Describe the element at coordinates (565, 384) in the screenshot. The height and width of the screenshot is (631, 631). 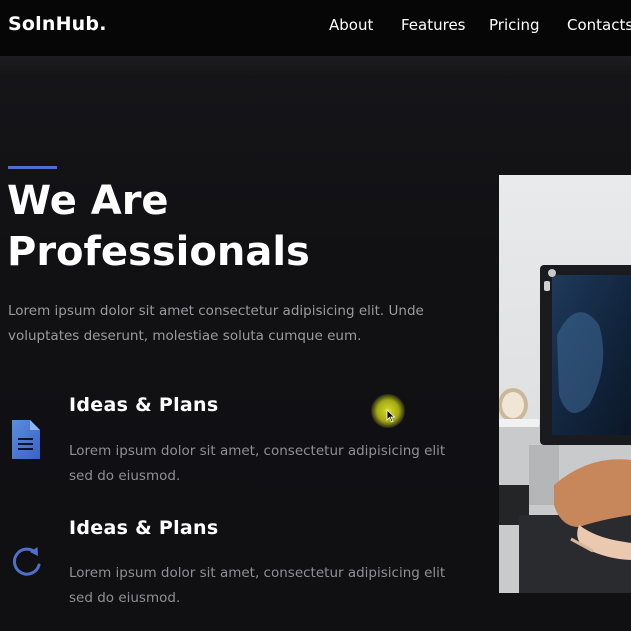
I see `hero-image` at that location.